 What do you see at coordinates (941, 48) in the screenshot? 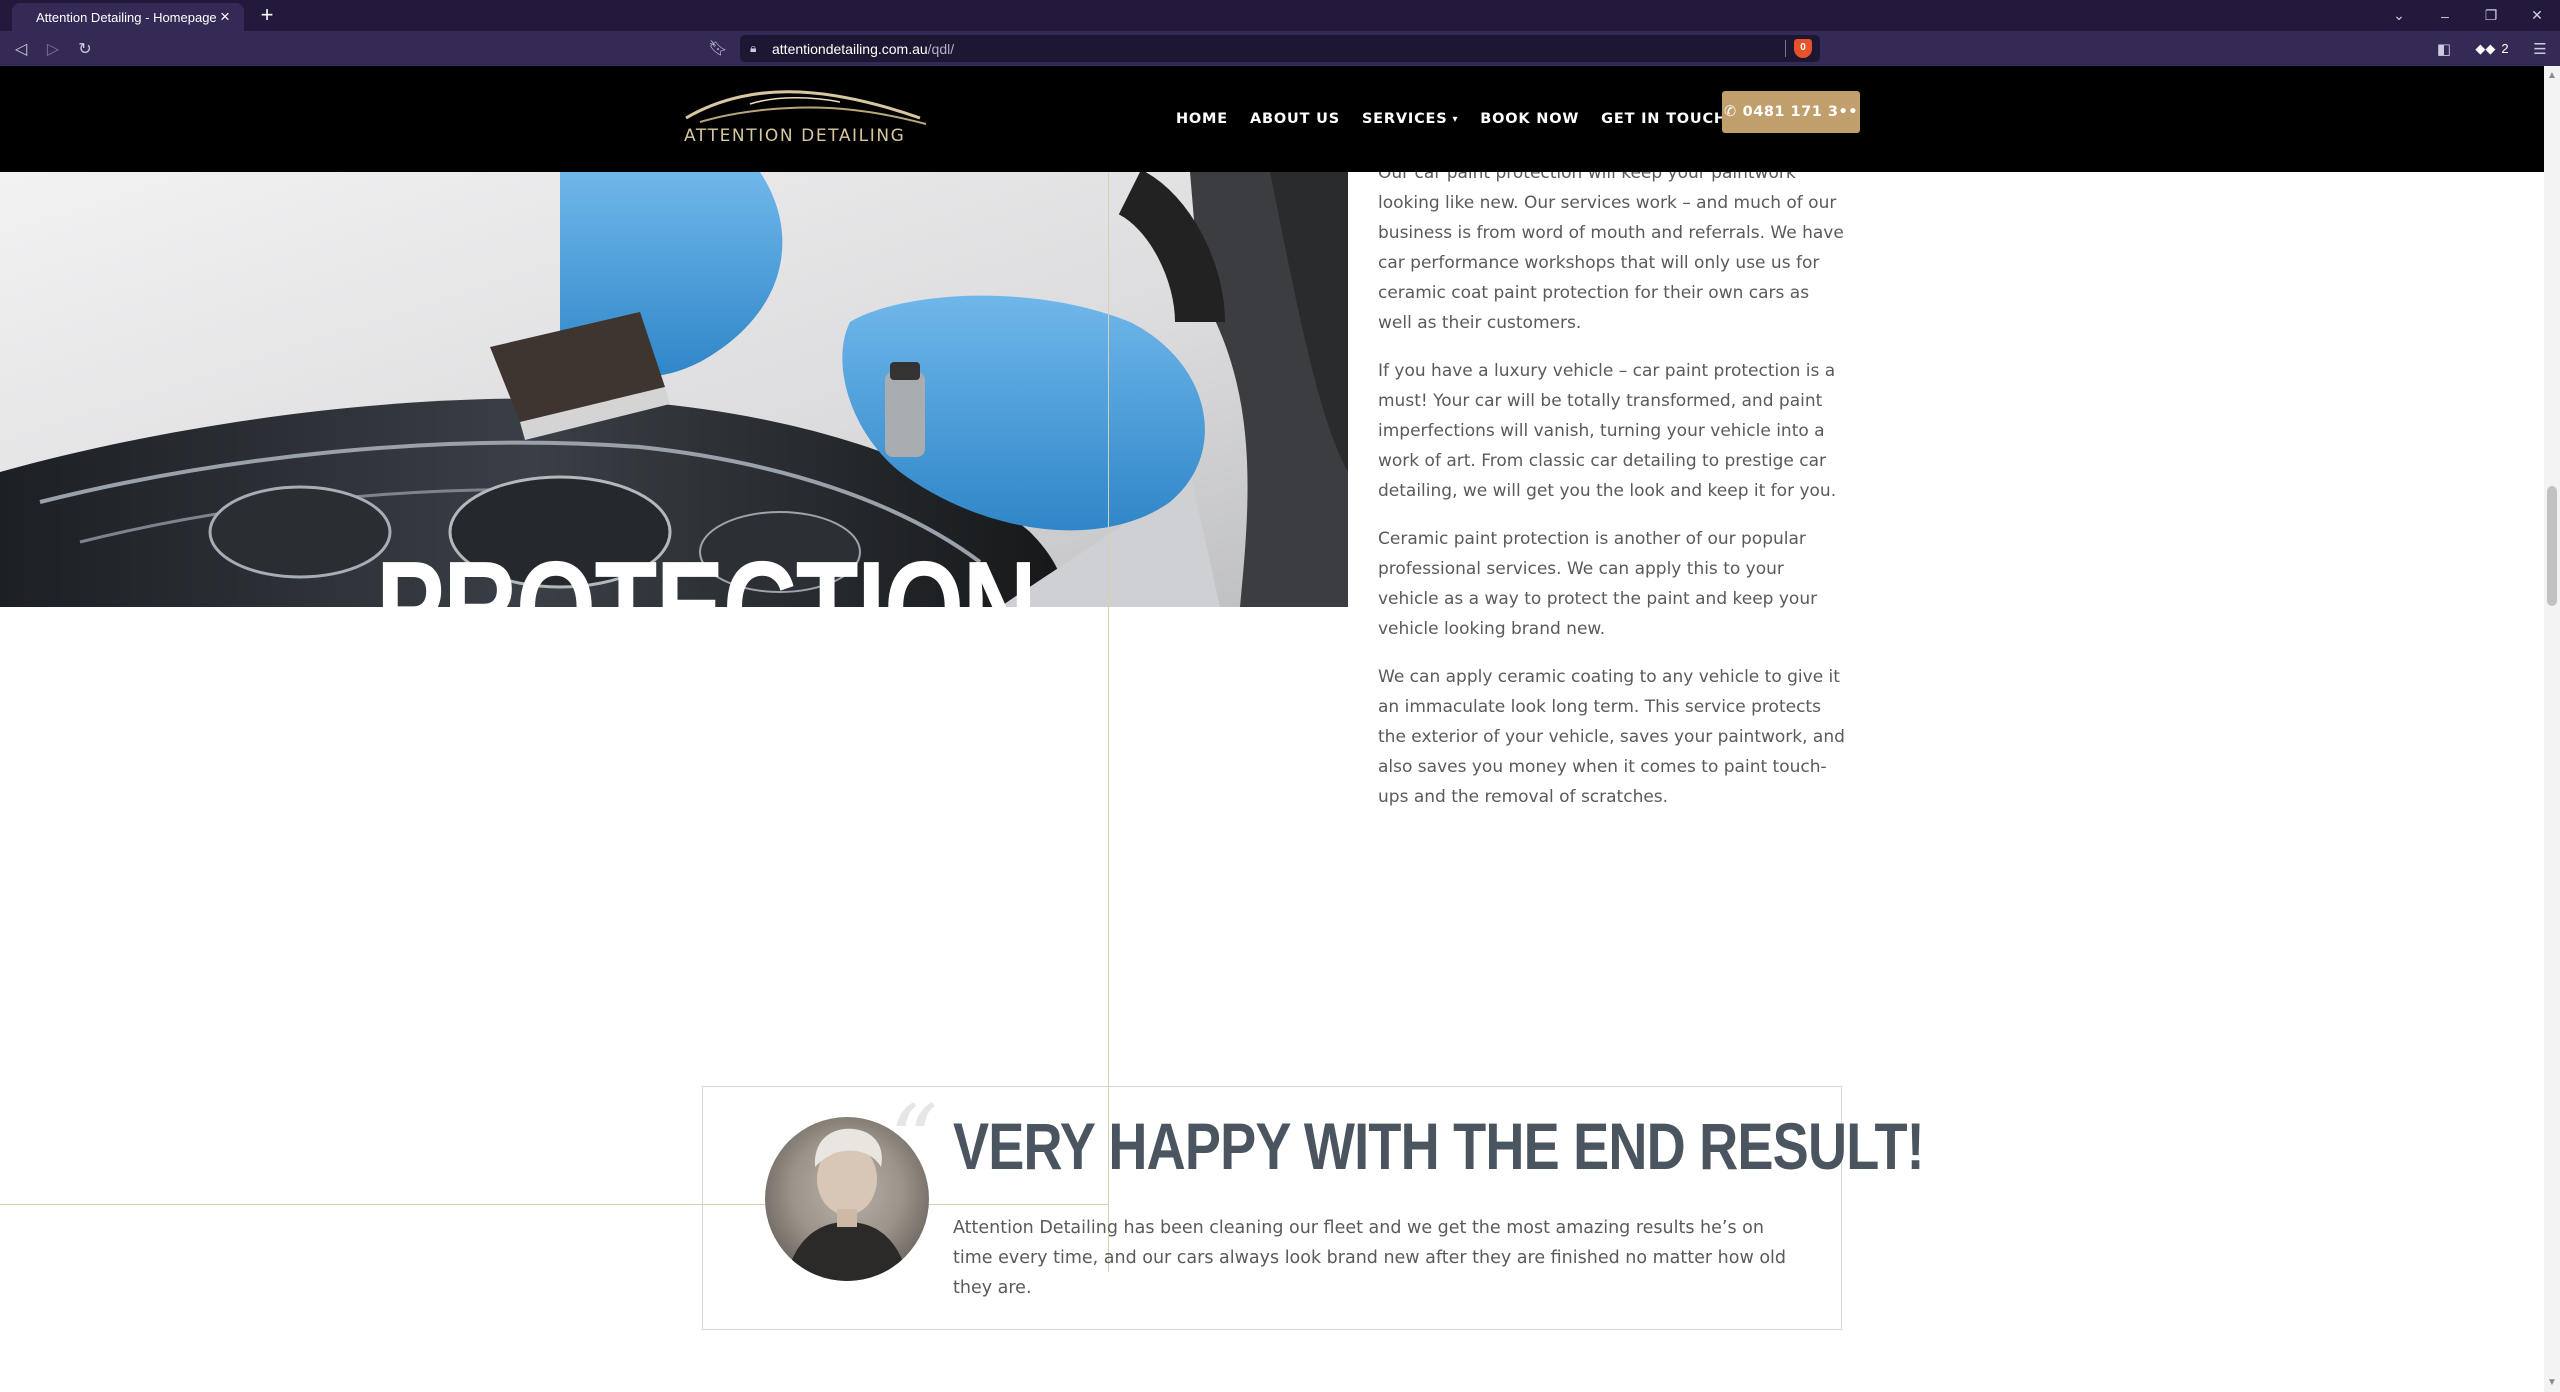
I see `url-path: /qdl/` at bounding box center [941, 48].